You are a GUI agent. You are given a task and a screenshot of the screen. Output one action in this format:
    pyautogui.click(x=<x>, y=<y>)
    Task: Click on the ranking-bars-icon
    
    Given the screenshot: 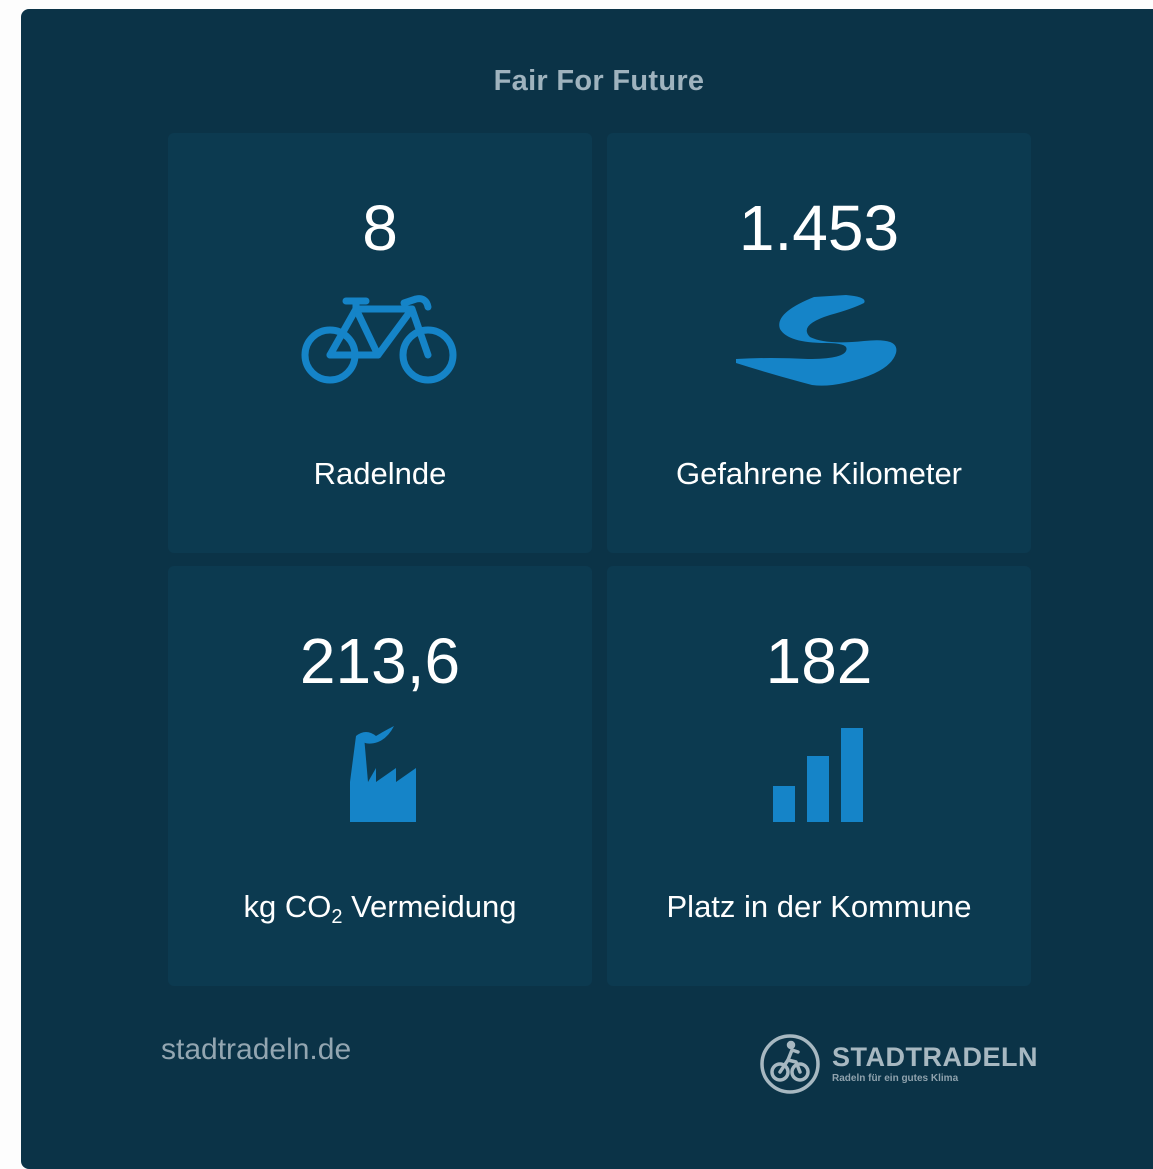 What is the action you would take?
    pyautogui.click(x=819, y=776)
    